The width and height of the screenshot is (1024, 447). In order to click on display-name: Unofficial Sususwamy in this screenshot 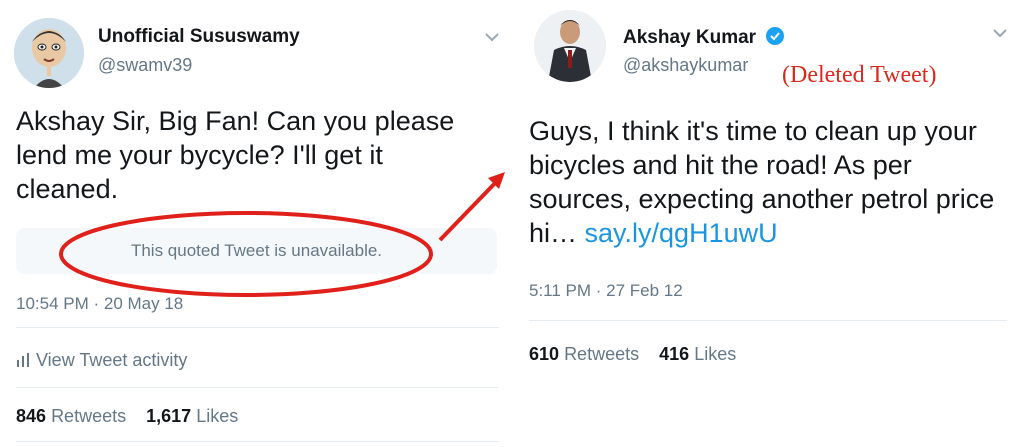, I will do `click(199, 37)`.